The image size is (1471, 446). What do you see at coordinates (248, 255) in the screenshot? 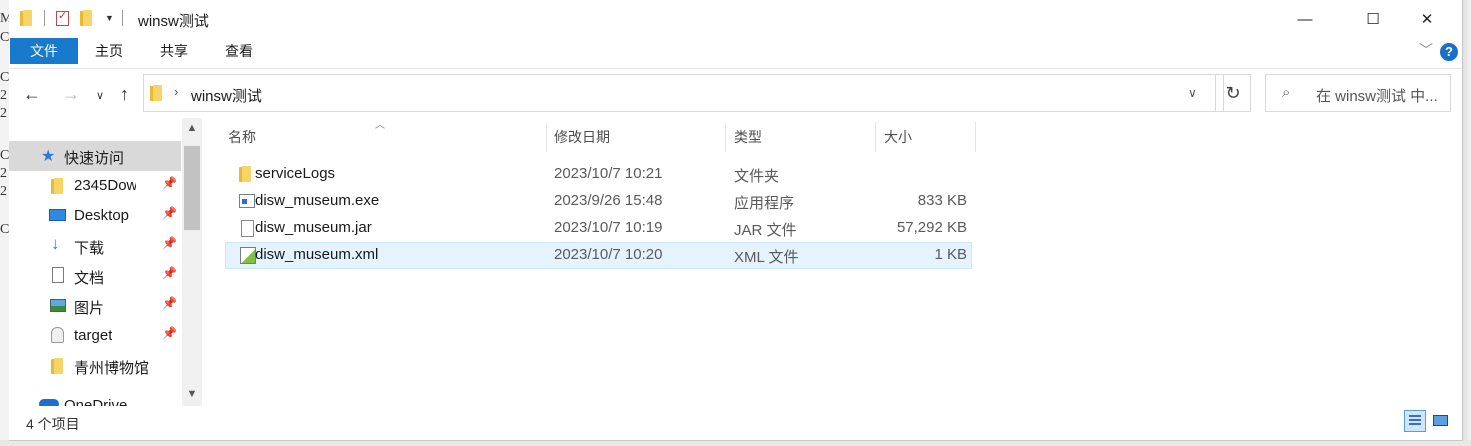
I see `xml-icon` at bounding box center [248, 255].